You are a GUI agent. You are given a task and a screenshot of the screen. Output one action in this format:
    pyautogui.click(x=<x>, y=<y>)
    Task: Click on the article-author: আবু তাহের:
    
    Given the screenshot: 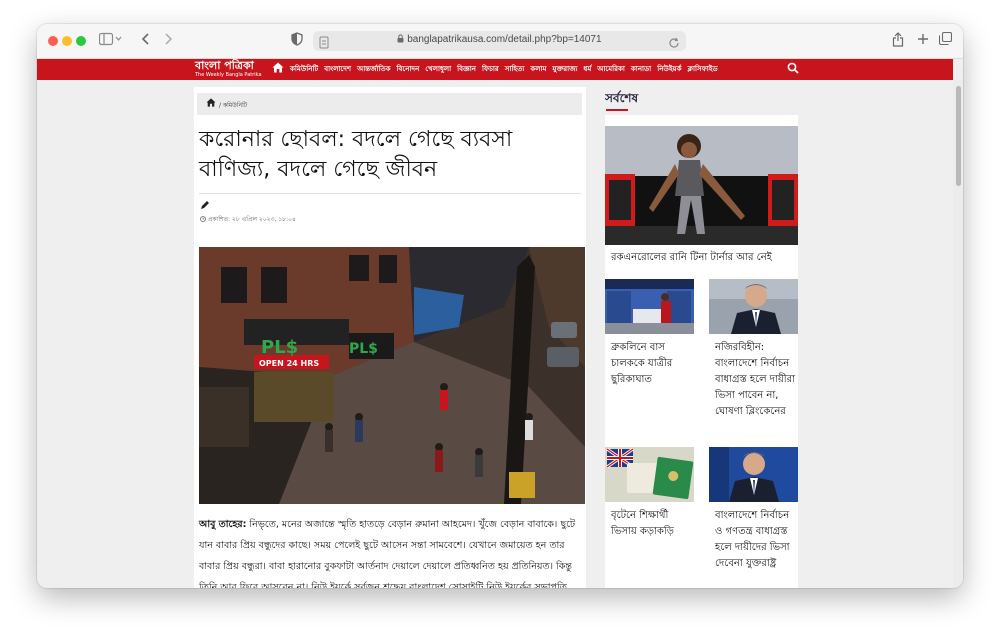 What is the action you would take?
    pyautogui.click(x=223, y=524)
    